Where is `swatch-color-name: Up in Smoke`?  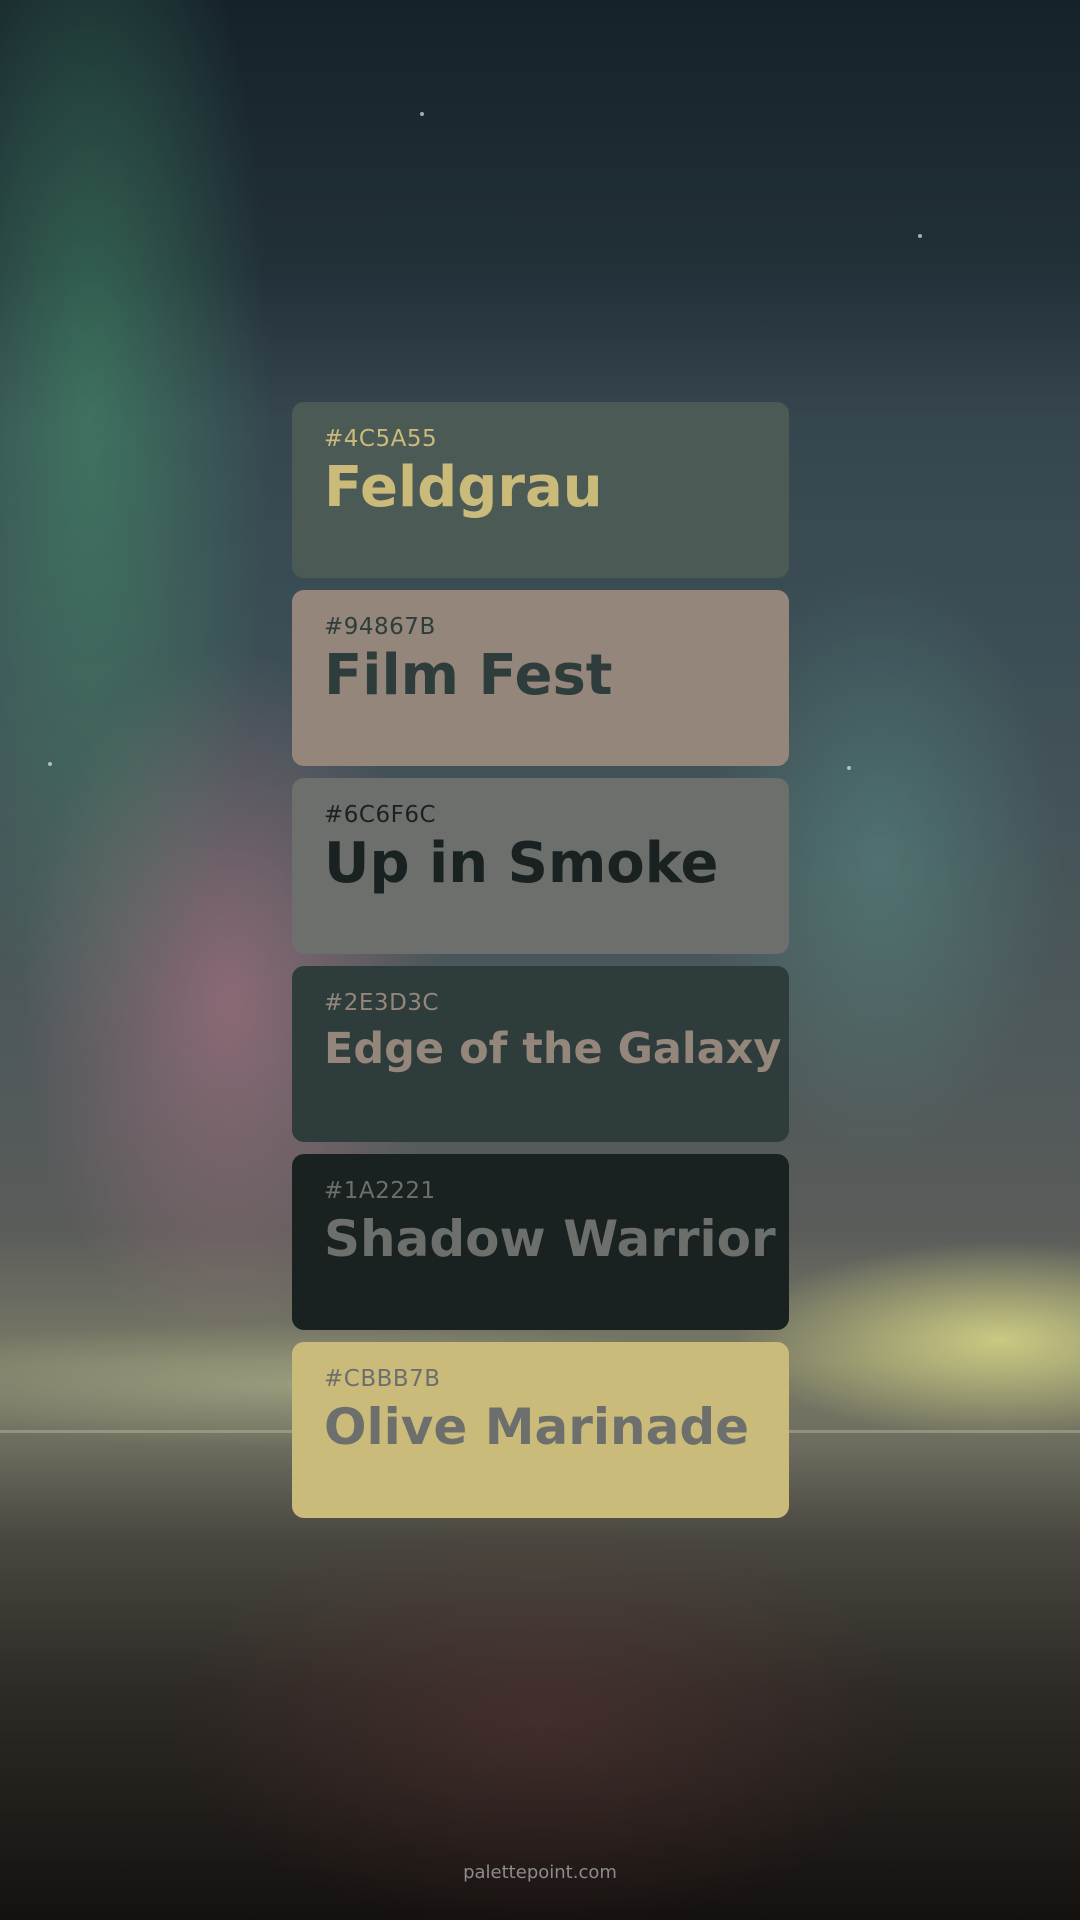
swatch-color-name: Up in Smoke is located at coordinates (521, 863).